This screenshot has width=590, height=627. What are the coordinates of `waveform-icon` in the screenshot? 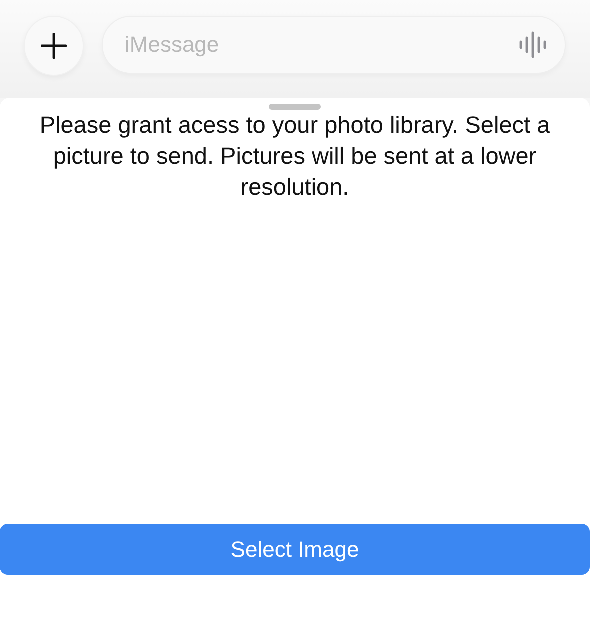 It's located at (533, 45).